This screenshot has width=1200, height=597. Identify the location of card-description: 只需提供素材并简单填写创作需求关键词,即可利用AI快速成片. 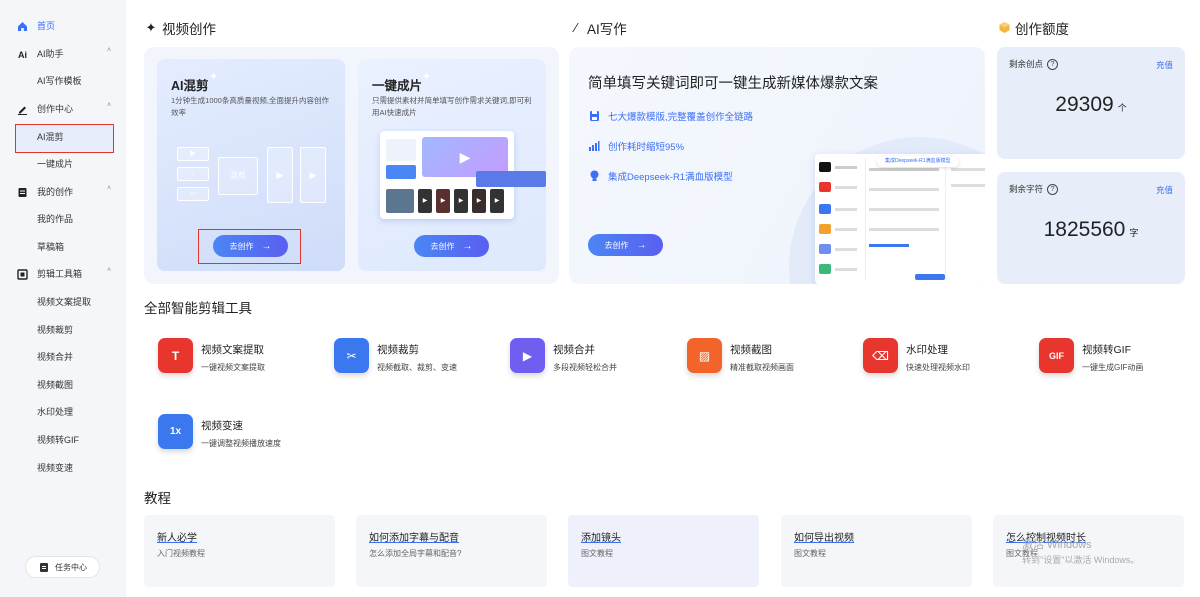
(452, 106).